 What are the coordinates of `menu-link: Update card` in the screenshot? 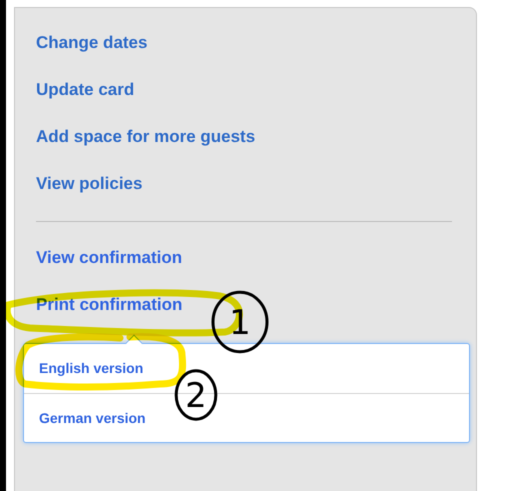 It's located at (85, 90).